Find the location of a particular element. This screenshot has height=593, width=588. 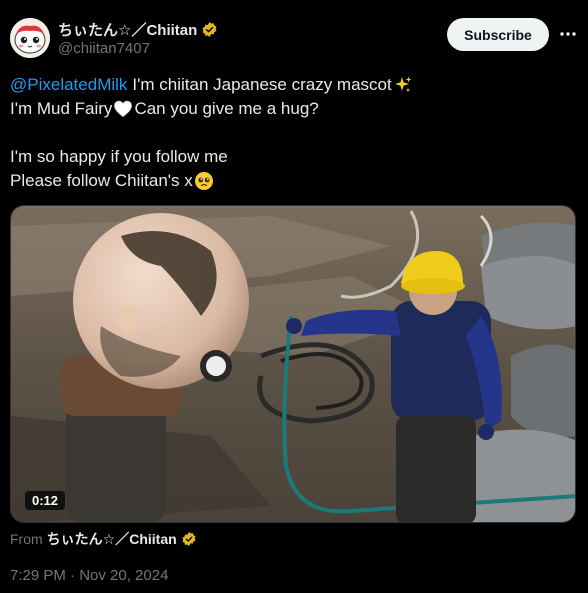

author-display-name: ちぃたん☆／Chiitan is located at coordinates (127, 29).